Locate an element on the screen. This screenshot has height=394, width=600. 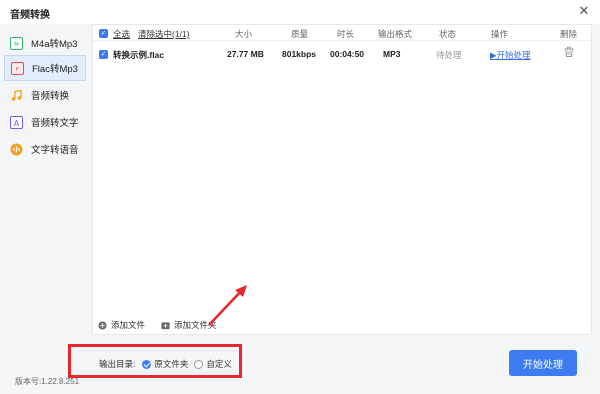
sidebar-item-audio-to-text: A 音频转文字 is located at coordinates (45, 122).